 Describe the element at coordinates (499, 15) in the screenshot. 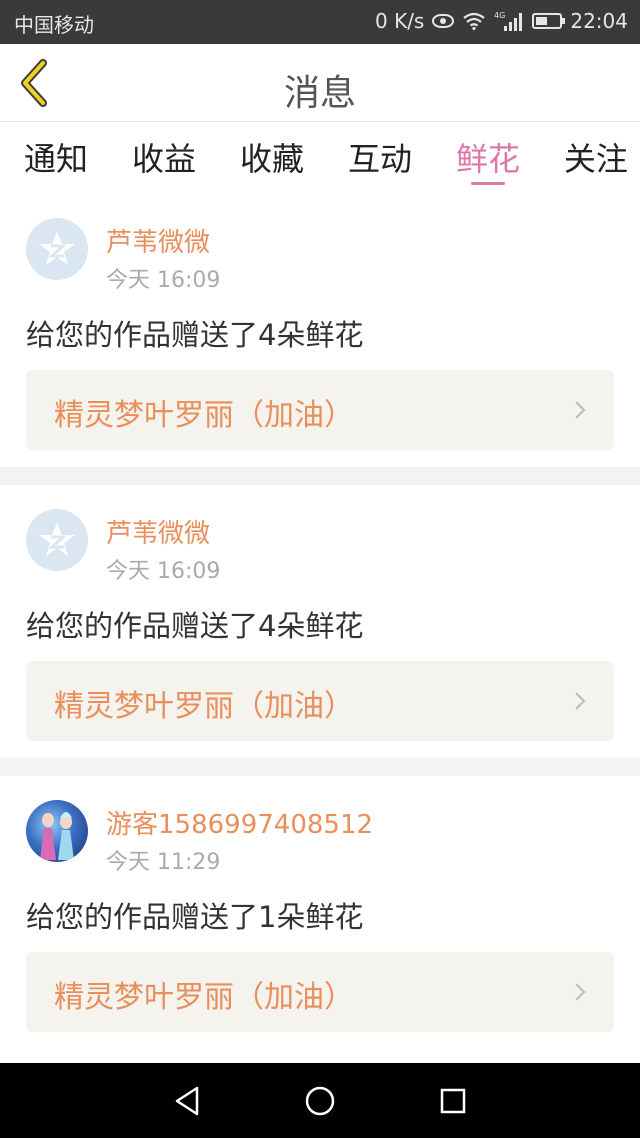

I see `network-type-label: 4G` at that location.